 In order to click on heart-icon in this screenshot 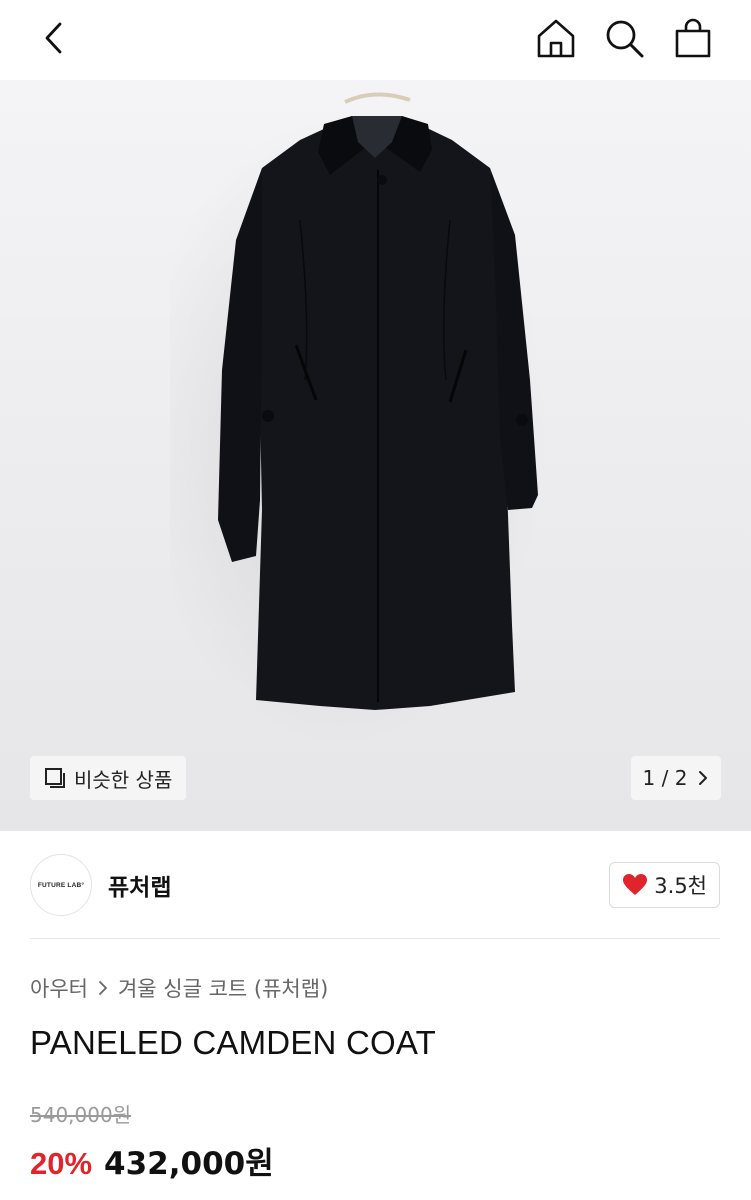, I will do `click(635, 884)`.